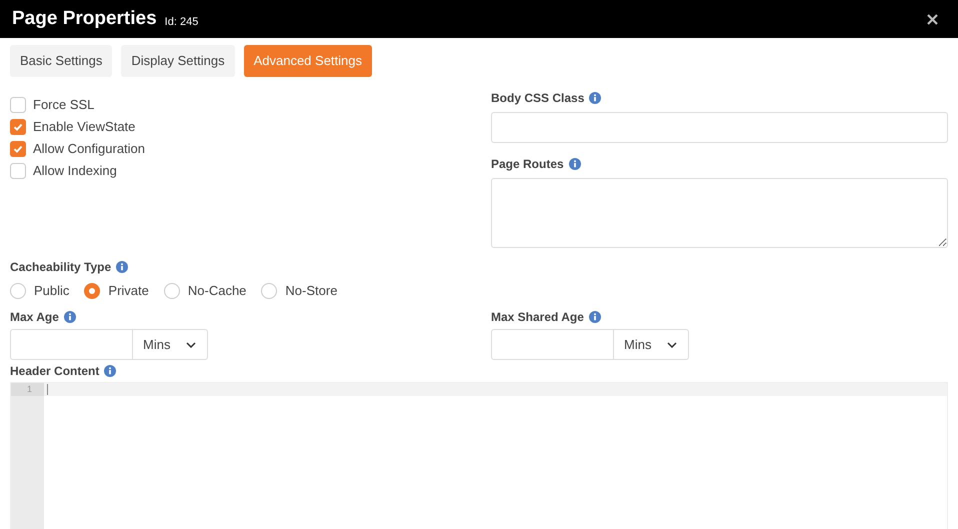 This screenshot has width=958, height=529. I want to click on checkbox-label: Allow Configuration, so click(89, 149).